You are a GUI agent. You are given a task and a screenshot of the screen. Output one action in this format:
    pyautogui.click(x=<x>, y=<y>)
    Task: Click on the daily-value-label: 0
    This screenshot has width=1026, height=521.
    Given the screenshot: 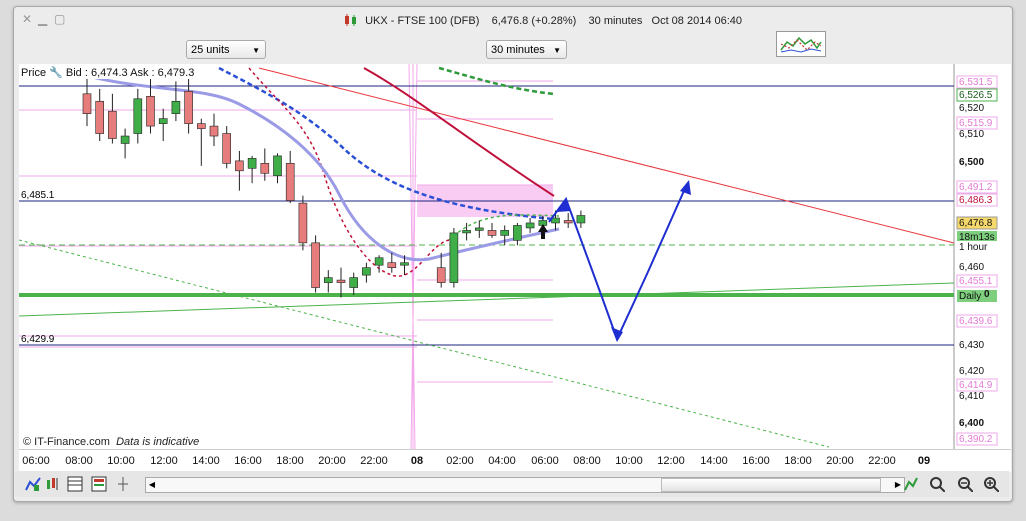 What is the action you would take?
    pyautogui.click(x=987, y=294)
    